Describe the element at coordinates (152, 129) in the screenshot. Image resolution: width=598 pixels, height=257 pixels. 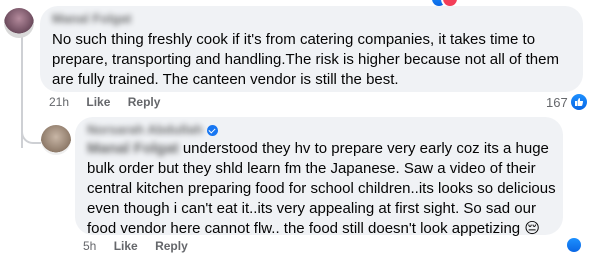
I see `reply-author: Norsarah Abdullah` at that location.